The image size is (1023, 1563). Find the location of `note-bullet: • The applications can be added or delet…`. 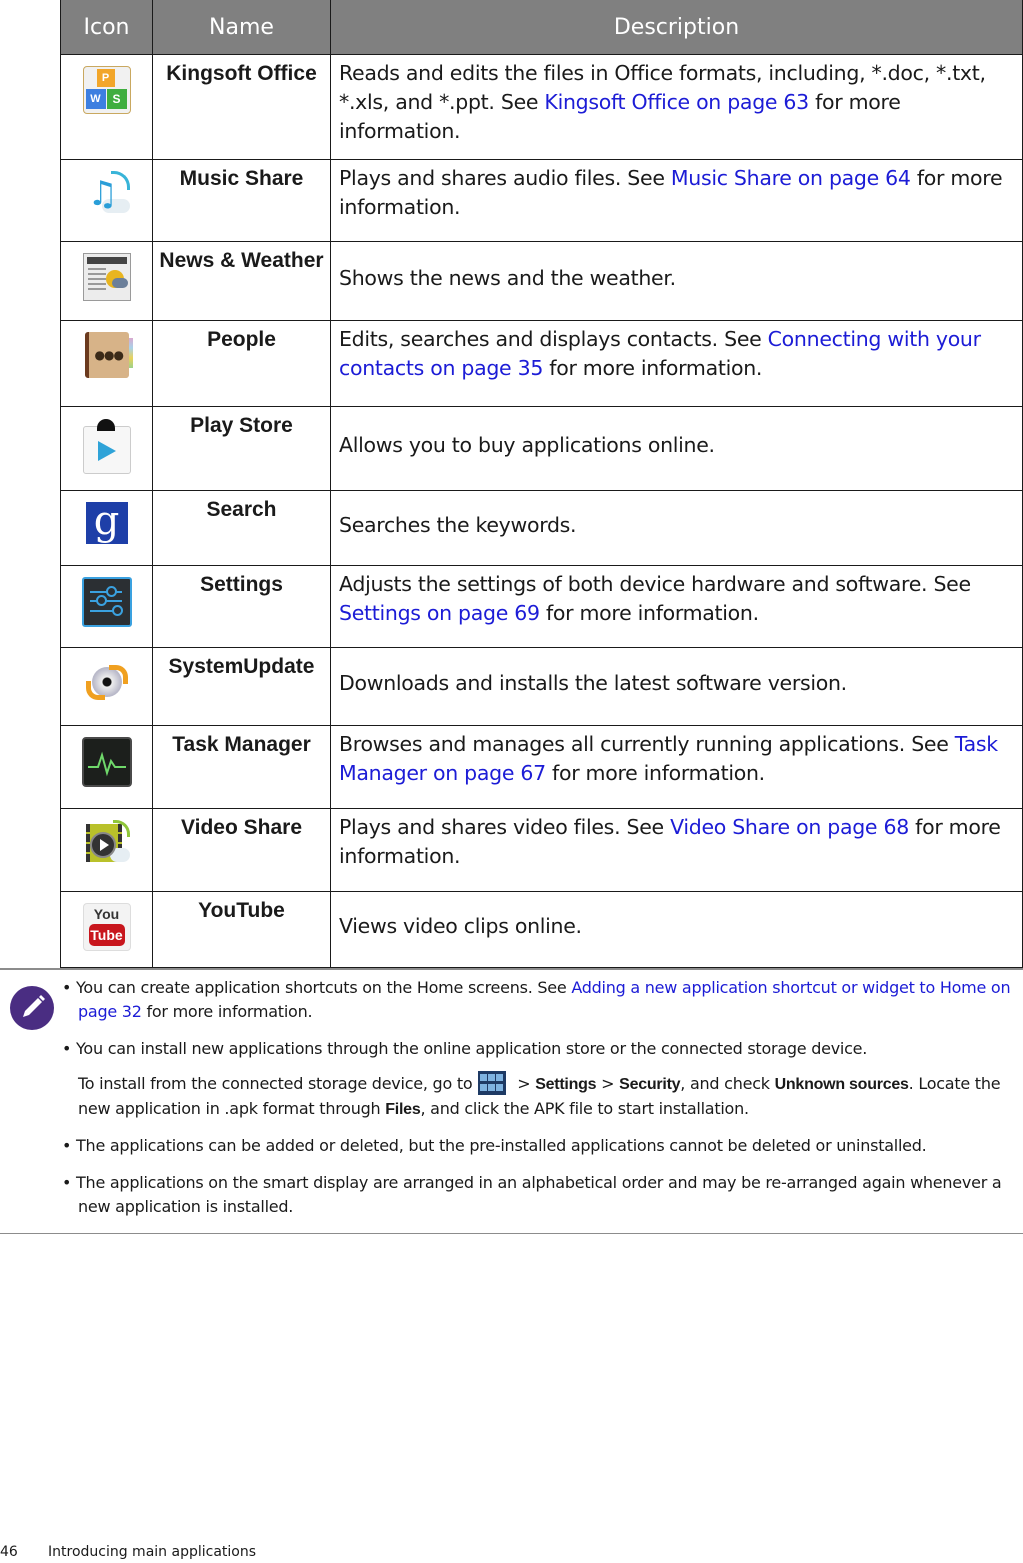

note-bullet: • The applications can be added or delet… is located at coordinates (539, 1146).